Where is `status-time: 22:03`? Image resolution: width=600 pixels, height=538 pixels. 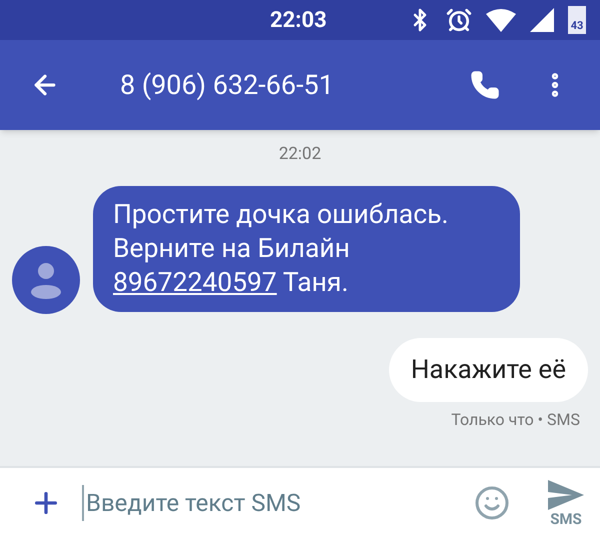
status-time: 22:03 is located at coordinates (298, 20).